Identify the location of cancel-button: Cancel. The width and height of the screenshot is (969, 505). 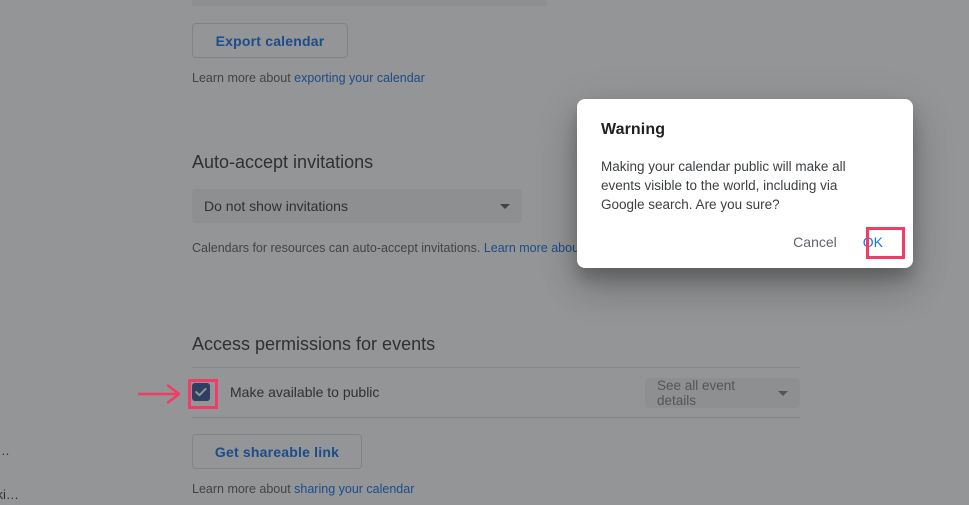
(815, 242).